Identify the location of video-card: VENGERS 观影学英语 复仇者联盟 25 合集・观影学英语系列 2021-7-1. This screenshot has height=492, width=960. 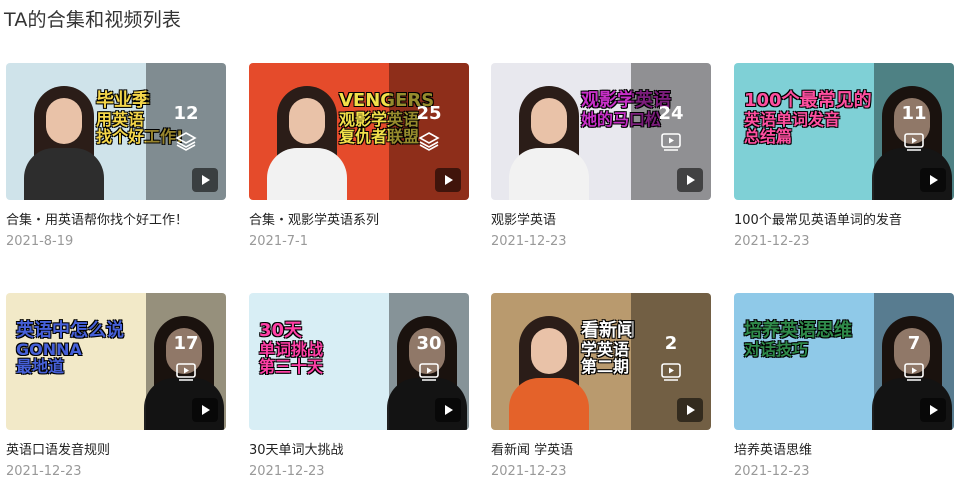
(359, 156).